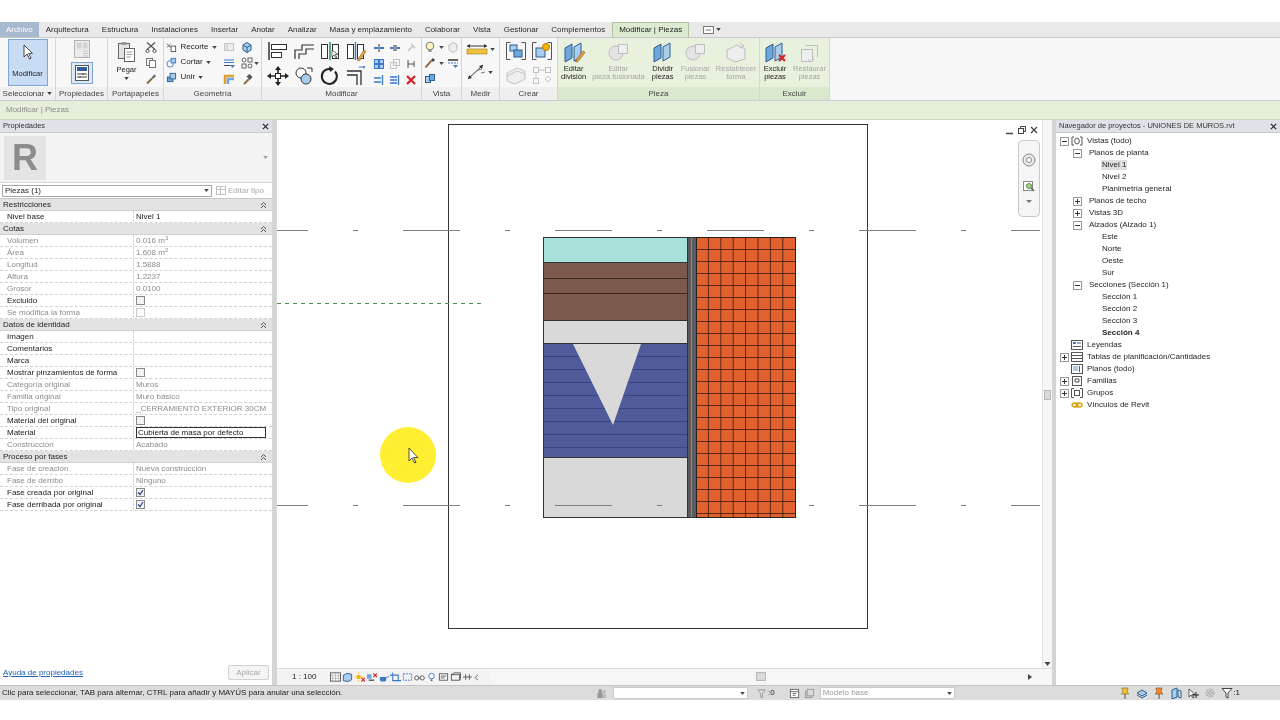  I want to click on cut-button: Cortar, so click(191, 62).